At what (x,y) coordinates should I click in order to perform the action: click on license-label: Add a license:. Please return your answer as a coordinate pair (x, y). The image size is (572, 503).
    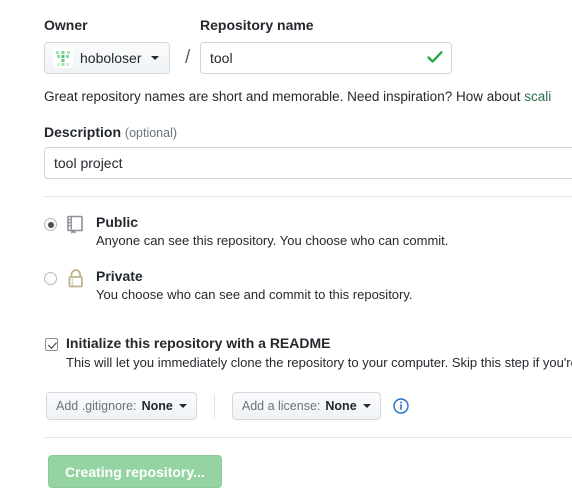
    Looking at the image, I should click on (281, 406).